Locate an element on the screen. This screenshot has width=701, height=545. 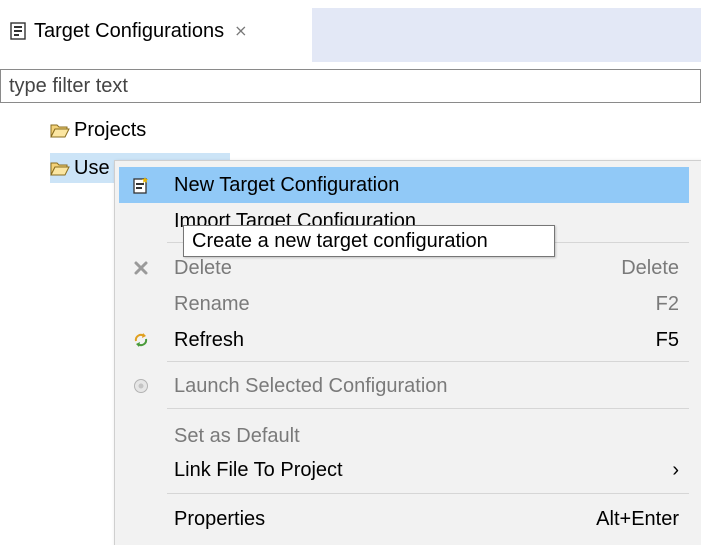
launch-icon is located at coordinates (141, 386).